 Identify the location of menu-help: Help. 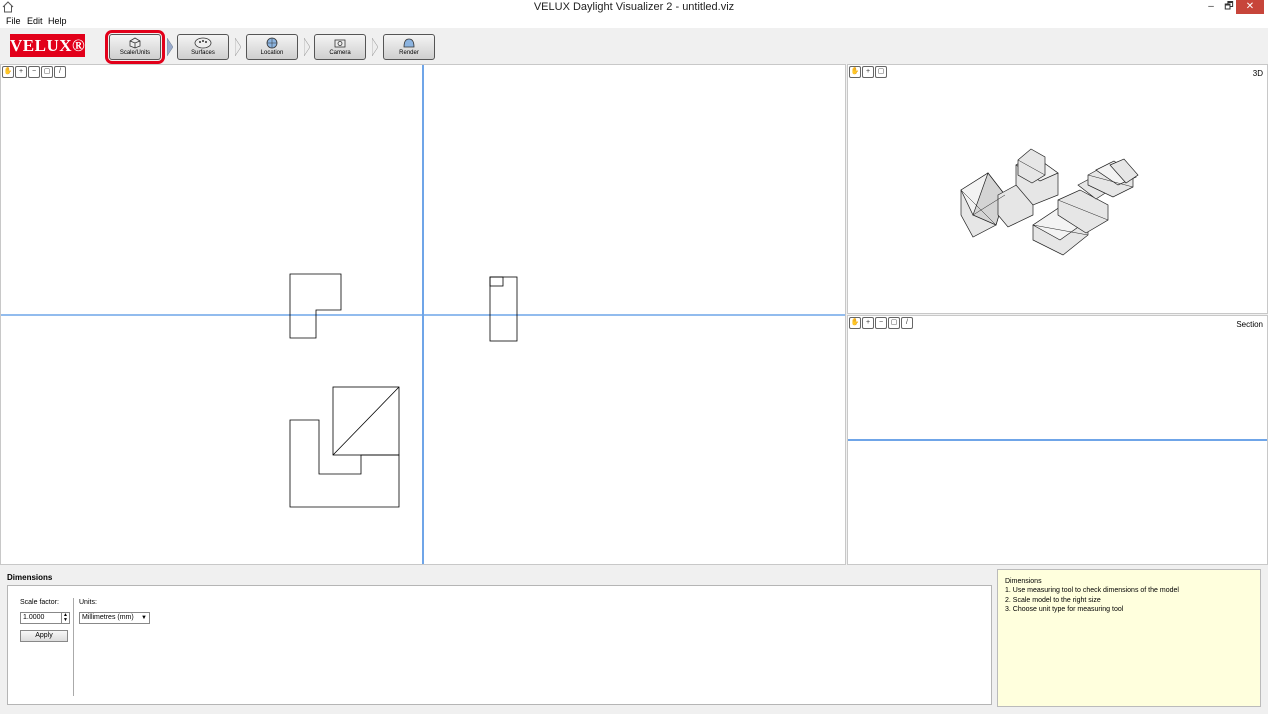
(57, 21).